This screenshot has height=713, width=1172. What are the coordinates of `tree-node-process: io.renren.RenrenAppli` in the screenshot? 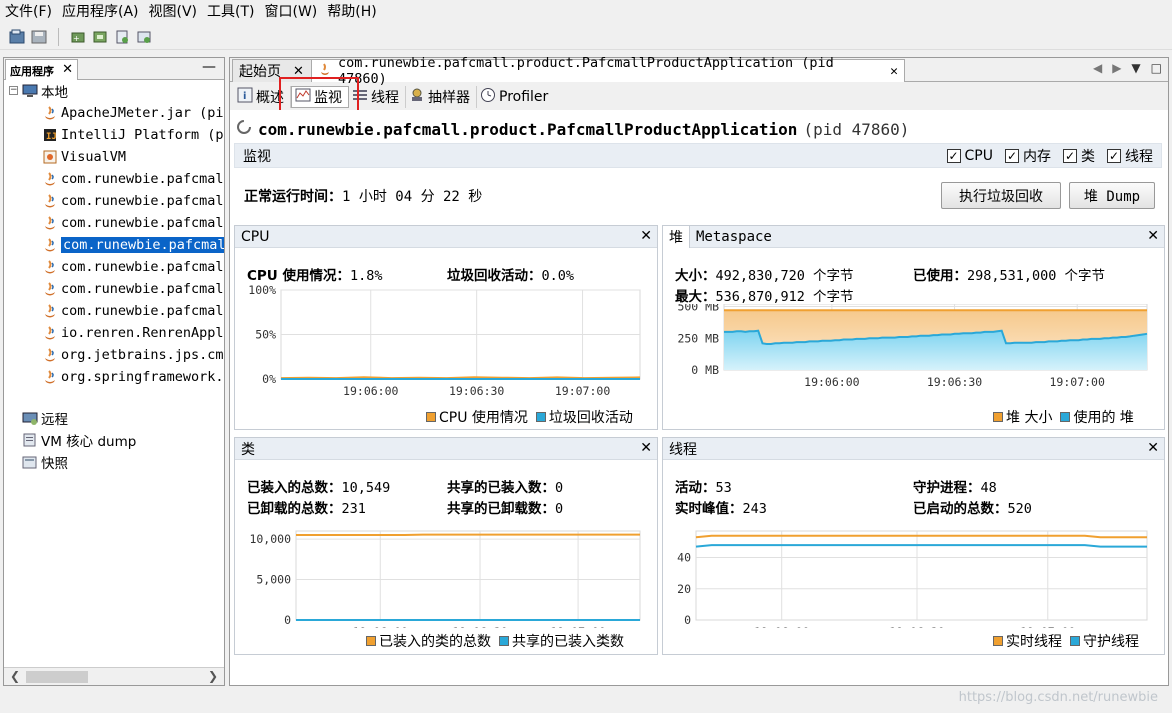 It's located at (133, 333).